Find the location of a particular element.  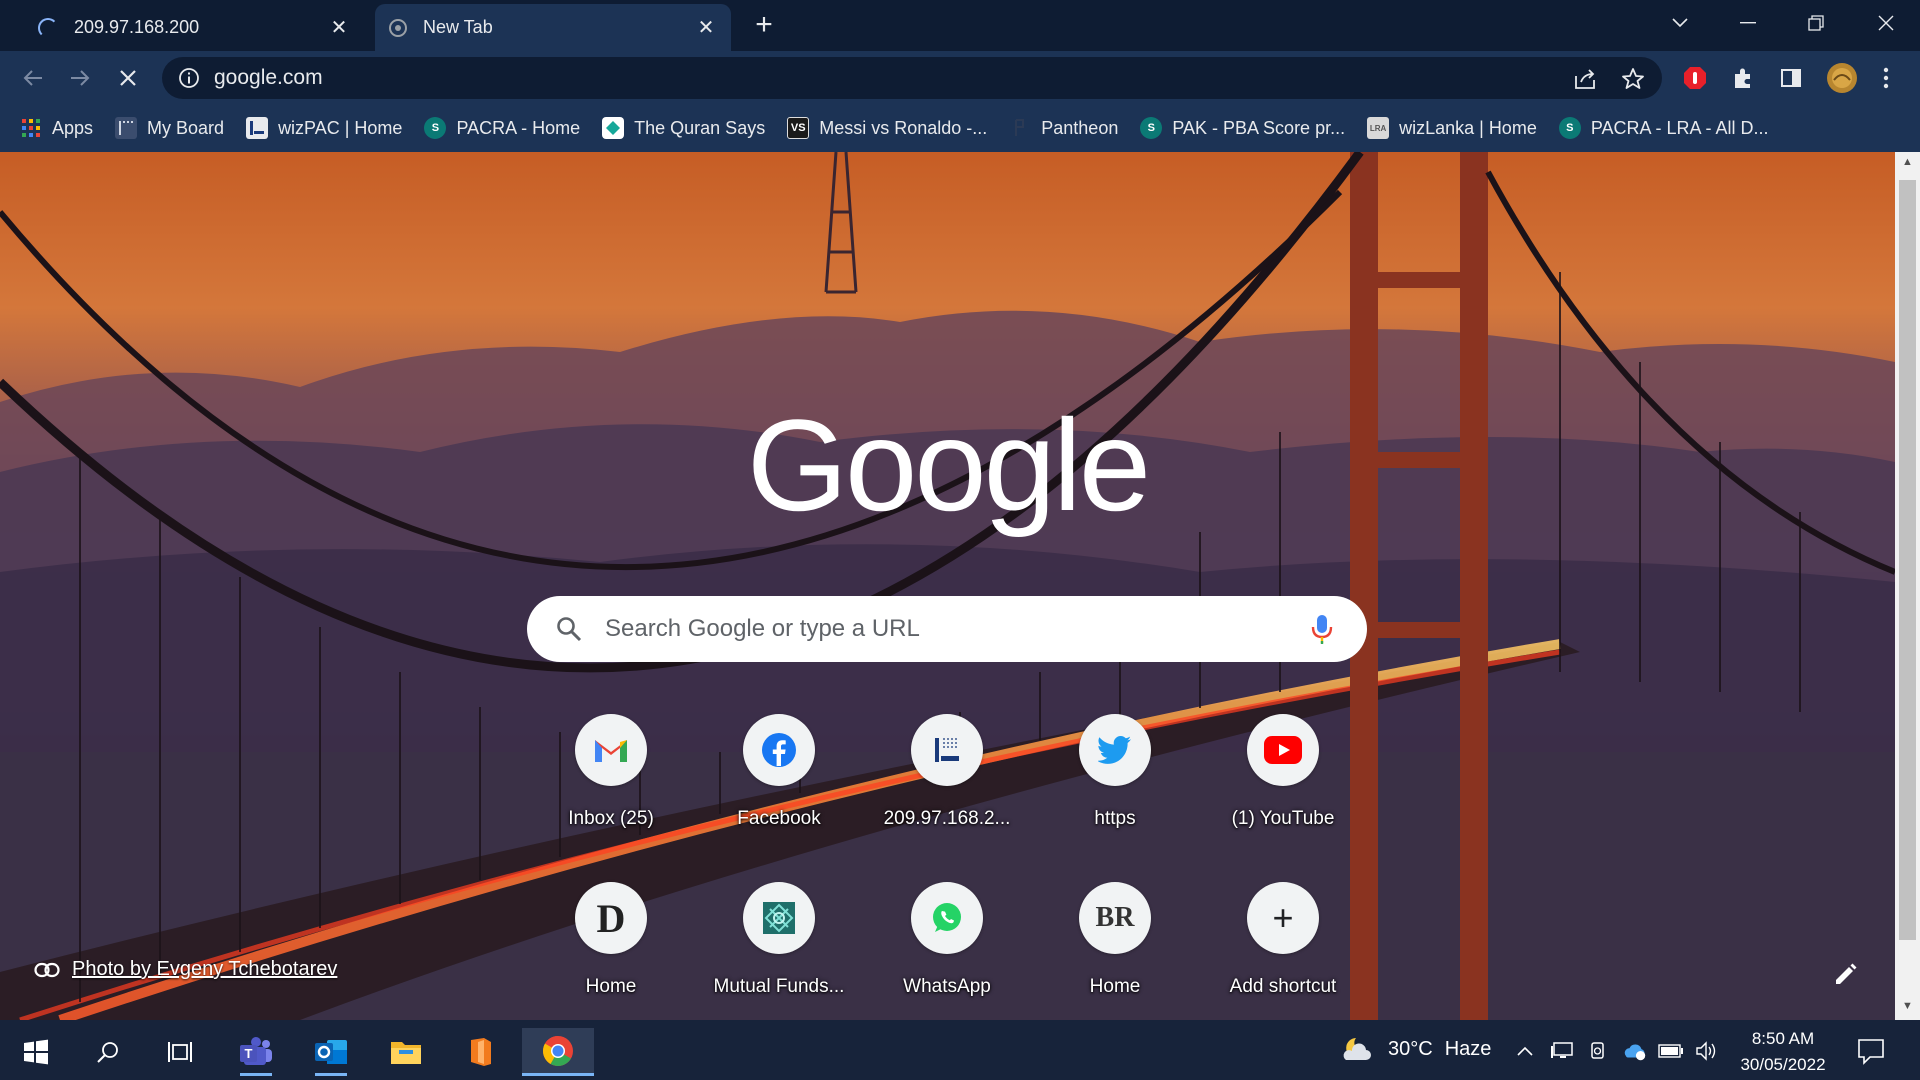

shortcut-home-d: D Home is located at coordinates (611, 947).